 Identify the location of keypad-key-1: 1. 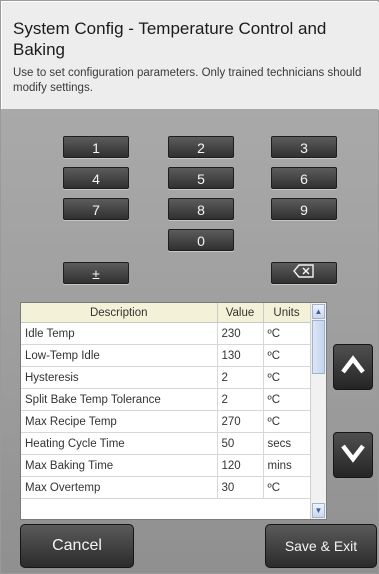
(96, 147).